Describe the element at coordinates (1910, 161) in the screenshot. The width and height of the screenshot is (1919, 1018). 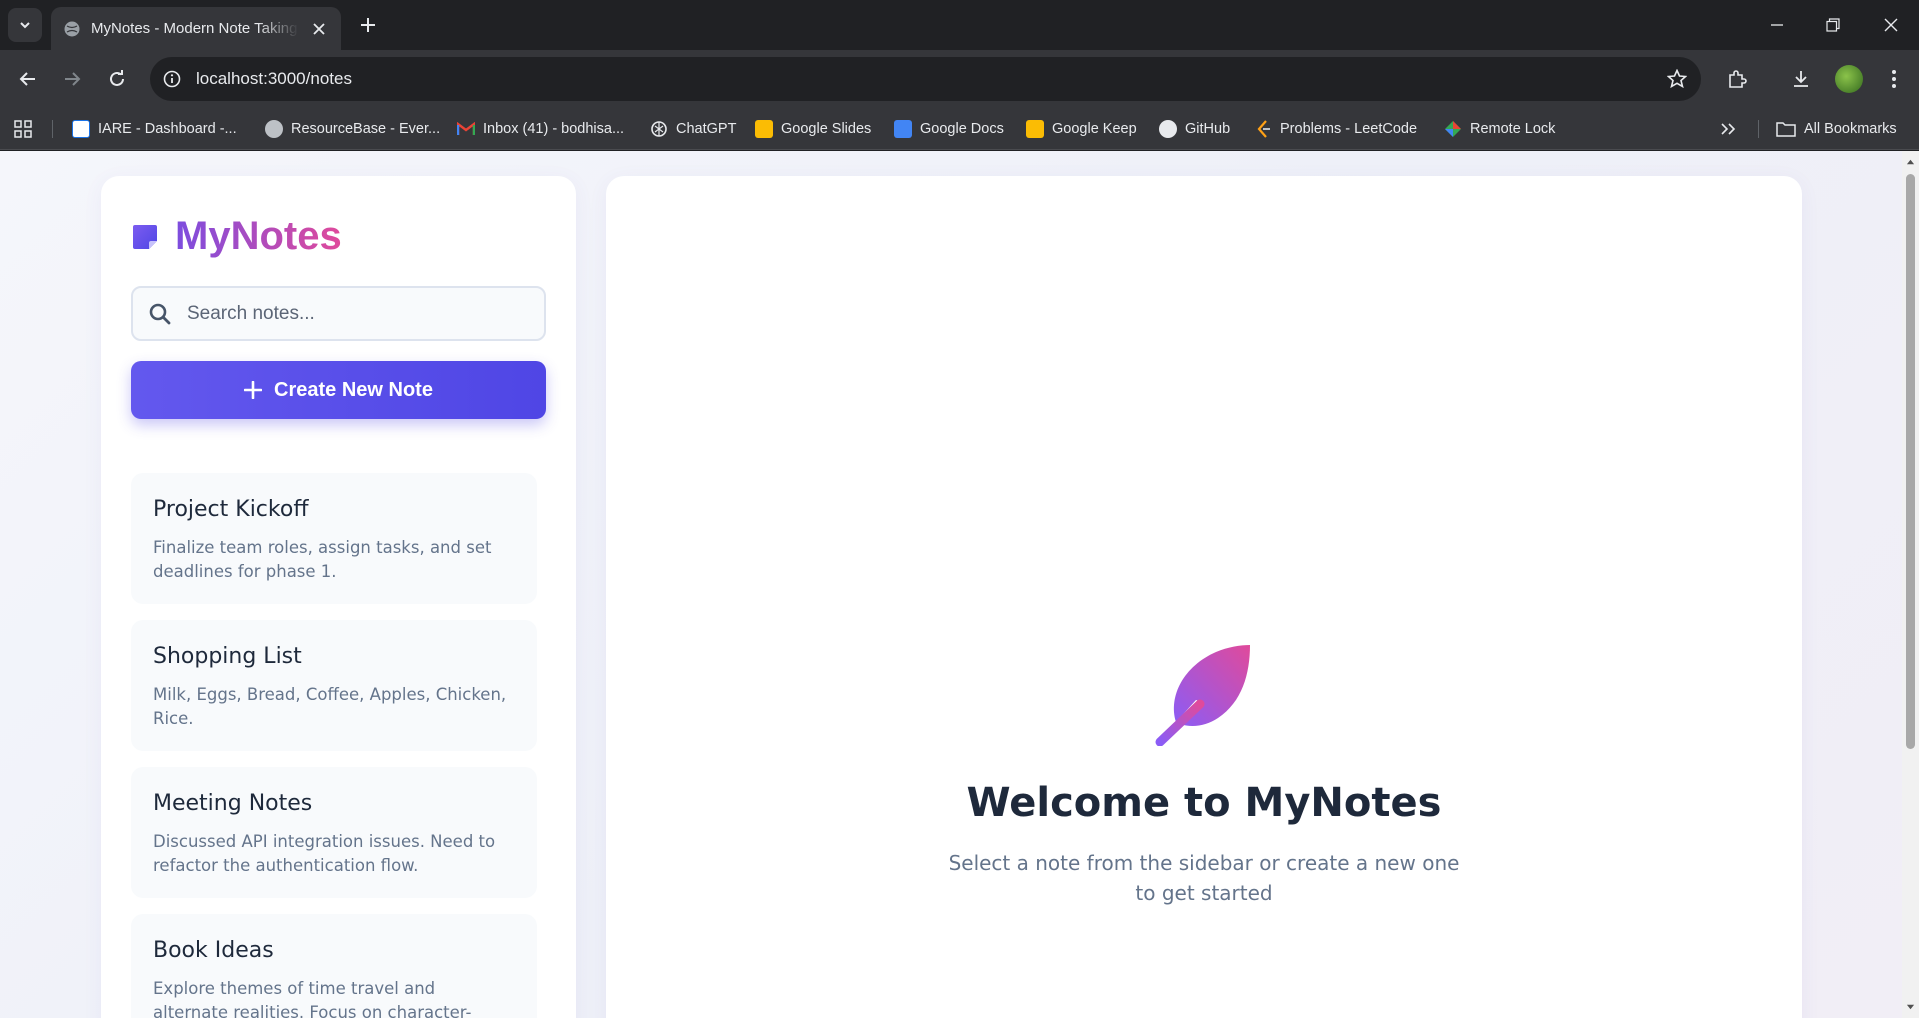
I see `scroll-up-arrow-icon` at that location.